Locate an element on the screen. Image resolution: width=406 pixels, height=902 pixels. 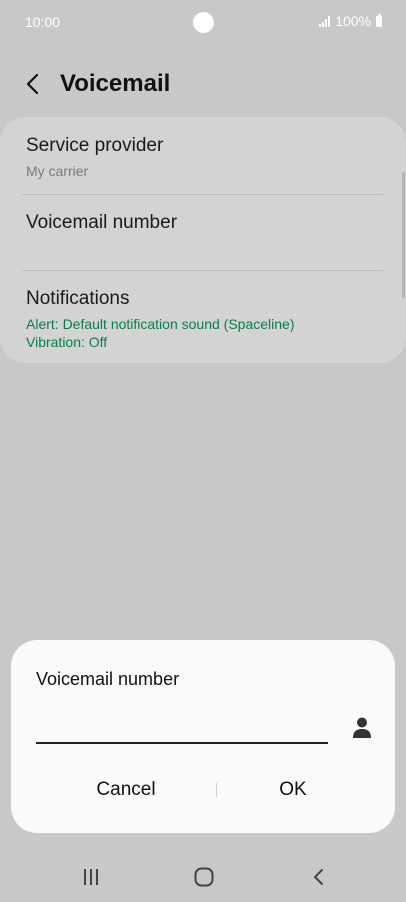
status-icons: 100% is located at coordinates (350, 21).